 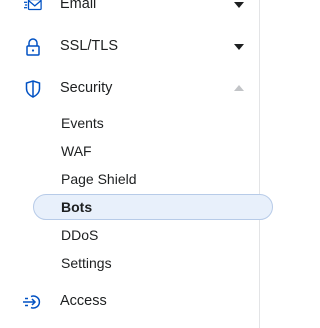 What do you see at coordinates (259, 164) in the screenshot?
I see `sidebar-divider` at bounding box center [259, 164].